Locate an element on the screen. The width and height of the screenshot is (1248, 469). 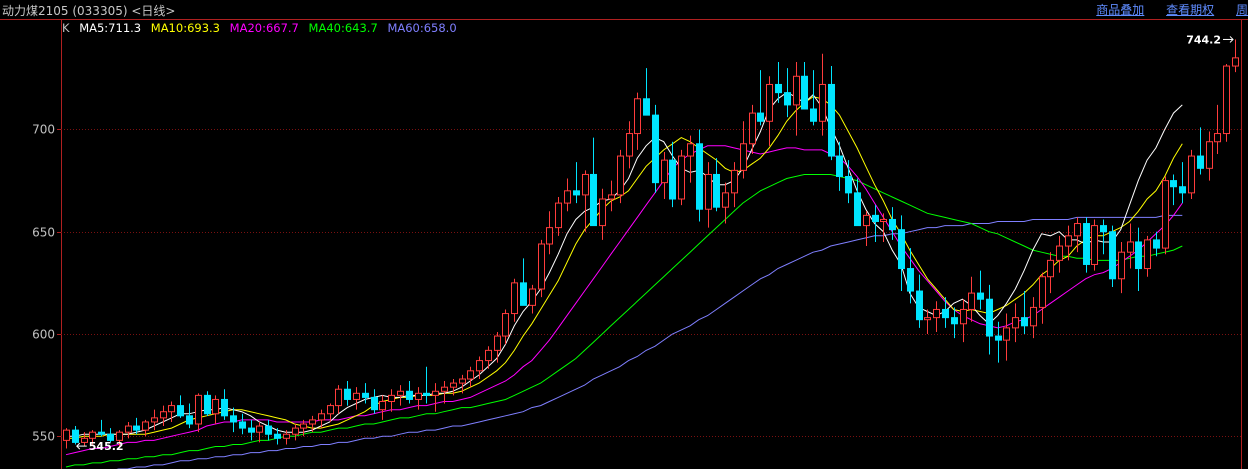
high-price-label: 744.2 is located at coordinates (1203, 39).